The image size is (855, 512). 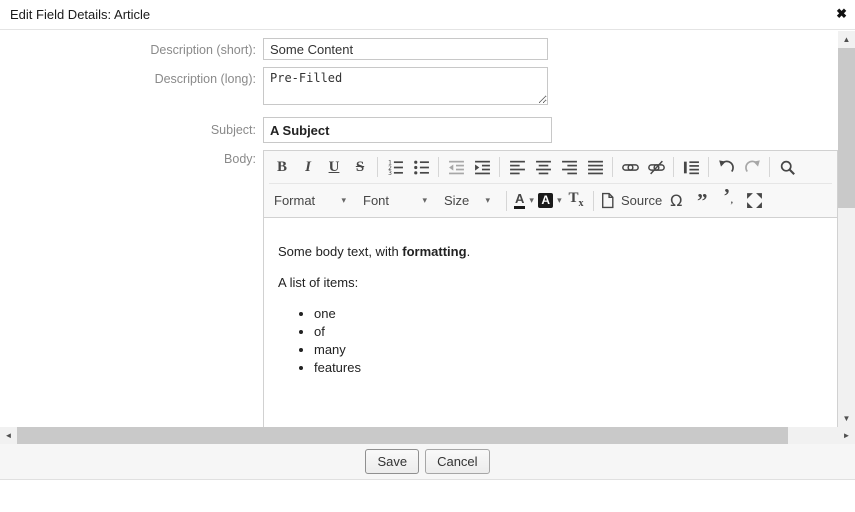 I want to click on font-dropdown-label: Font, so click(x=376, y=200).